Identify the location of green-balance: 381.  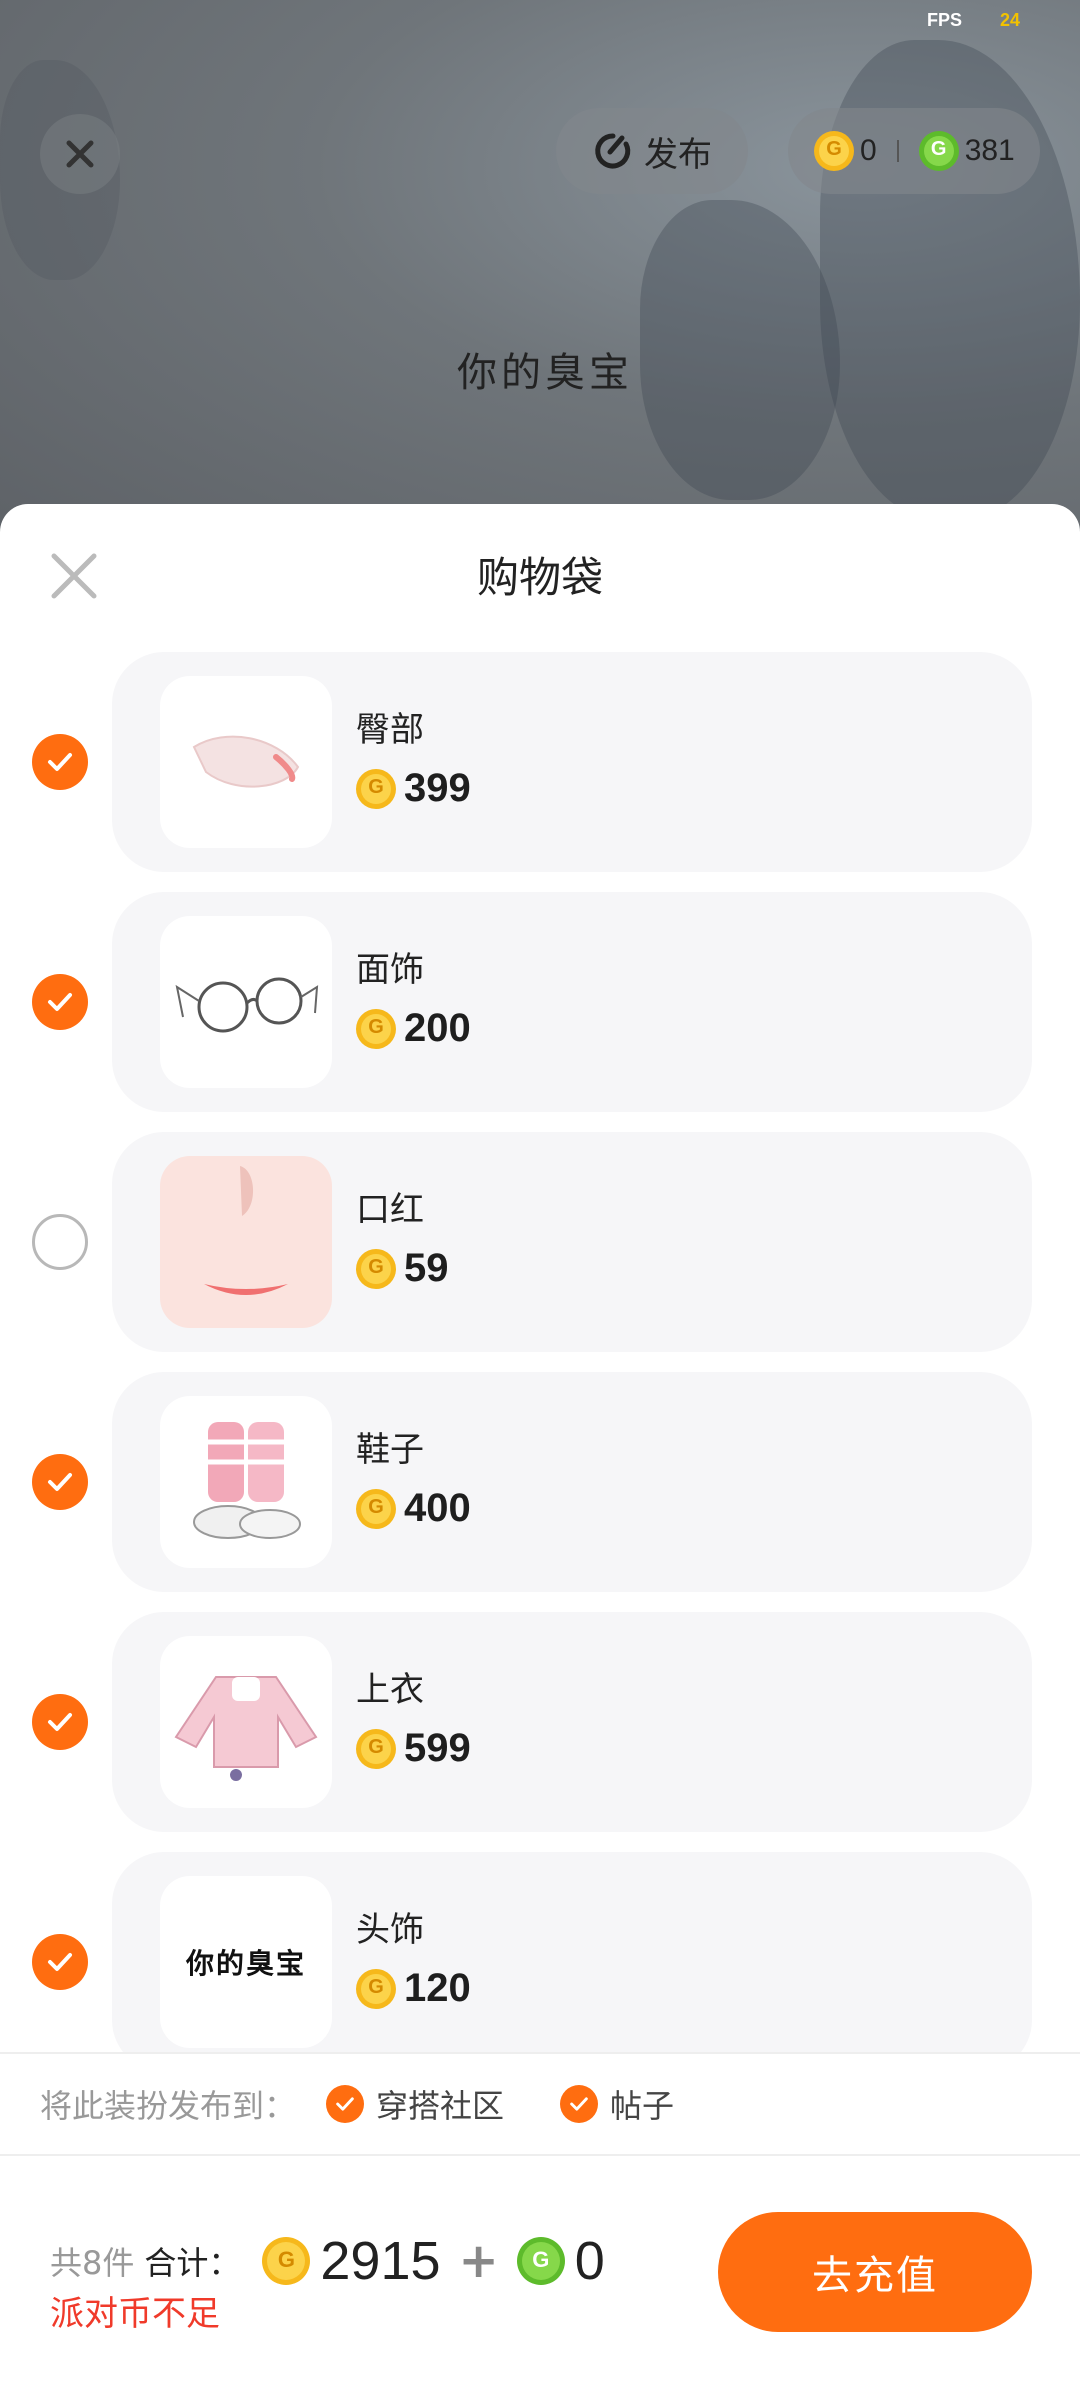
(989, 150).